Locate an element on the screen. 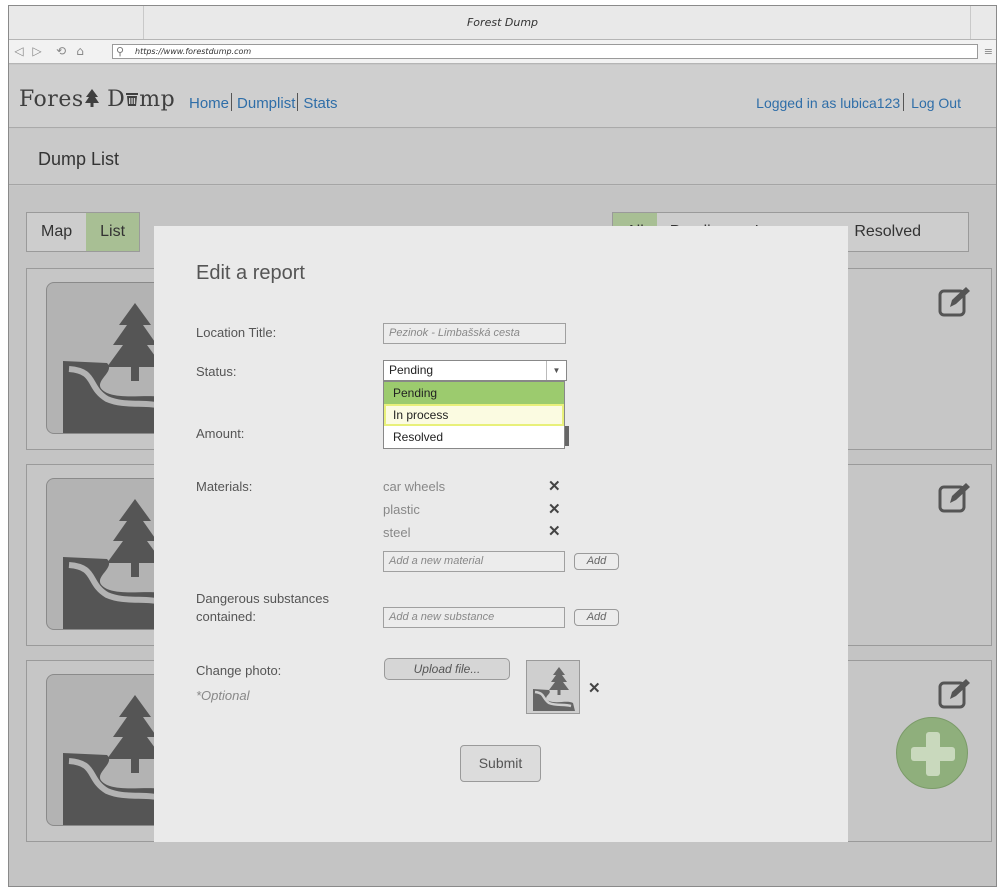 The image size is (997, 887). user-box: Logged in as lubica123 Log Out is located at coordinates (858, 102).